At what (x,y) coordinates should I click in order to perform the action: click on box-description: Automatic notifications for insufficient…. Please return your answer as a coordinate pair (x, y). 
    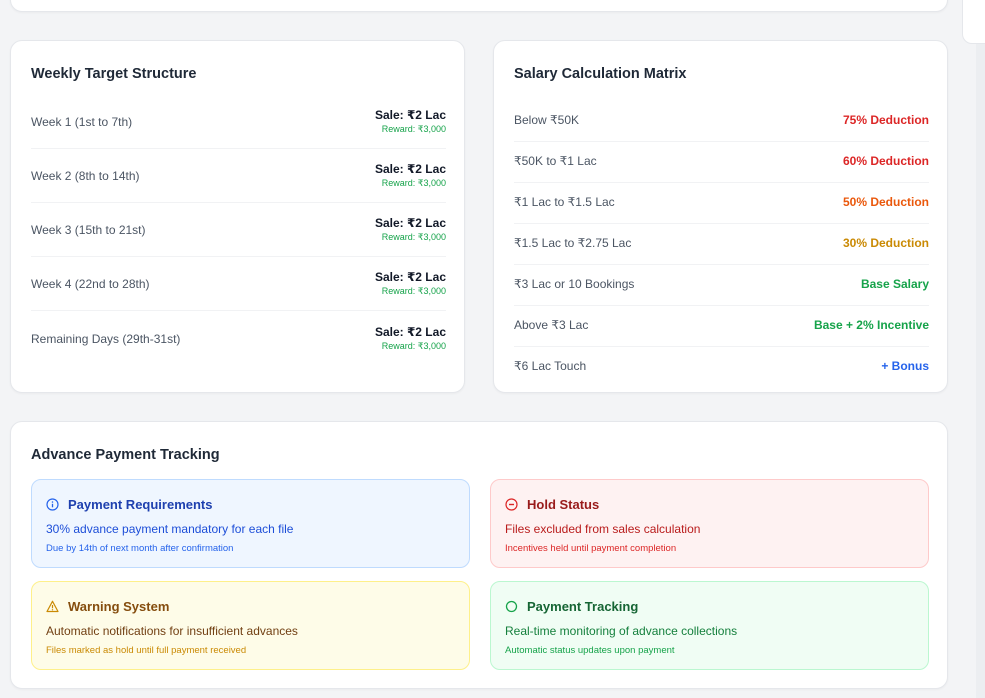
    Looking at the image, I should click on (172, 631).